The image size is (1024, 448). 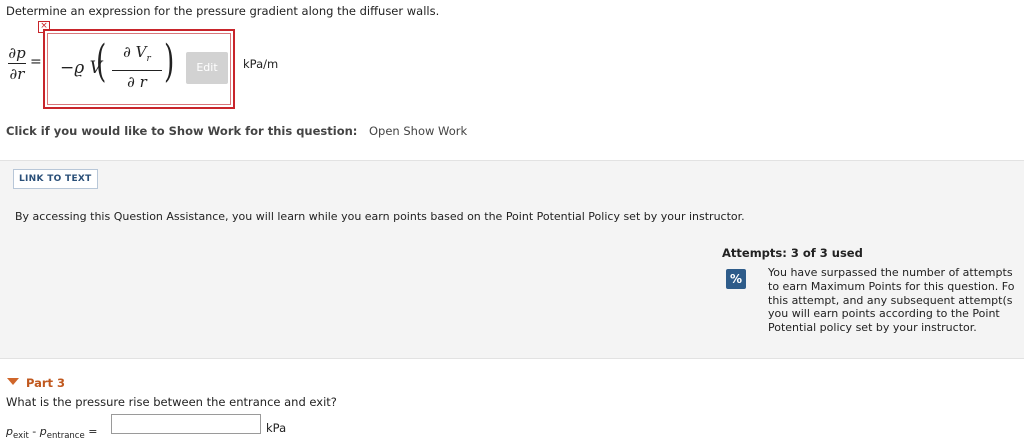 What do you see at coordinates (20, 436) in the screenshot?
I see `exit-subscript: exit` at bounding box center [20, 436].